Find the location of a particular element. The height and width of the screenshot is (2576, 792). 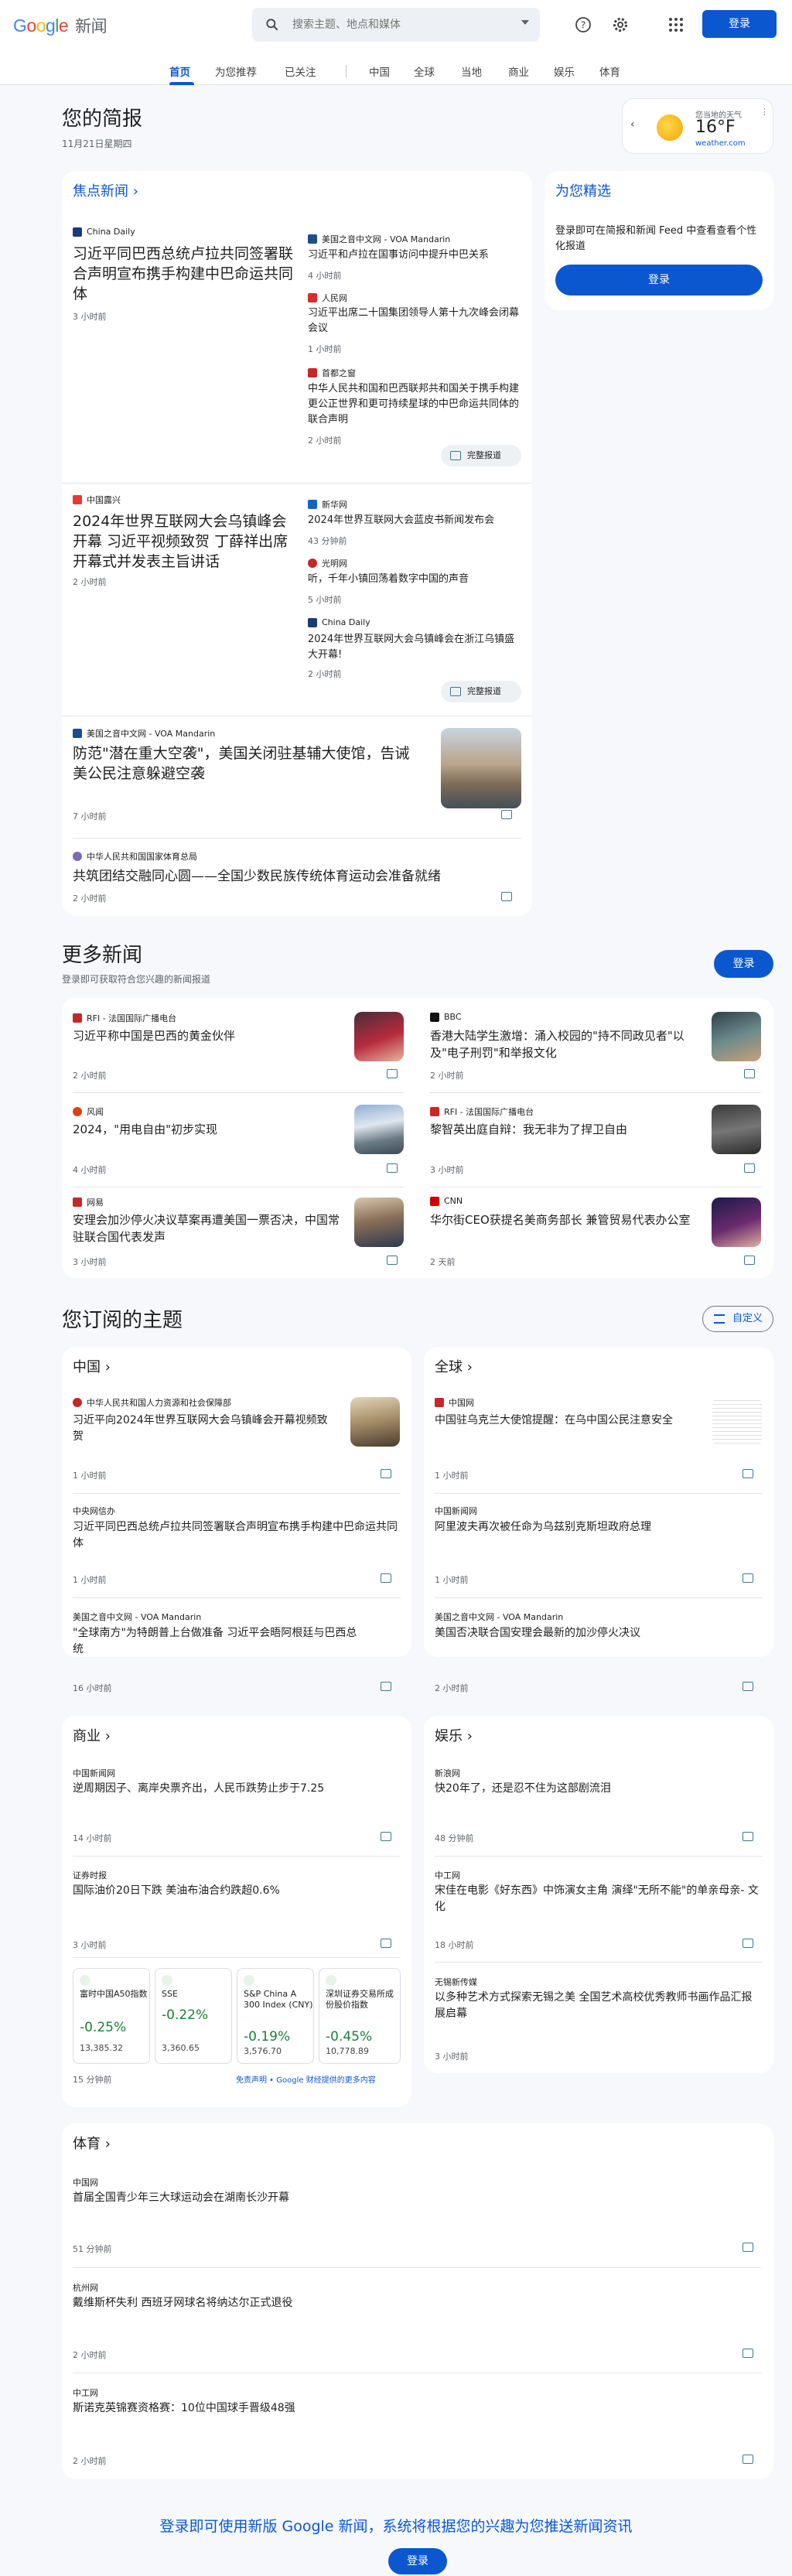

google-news-logo: Google 新闻 is located at coordinates (61, 25).